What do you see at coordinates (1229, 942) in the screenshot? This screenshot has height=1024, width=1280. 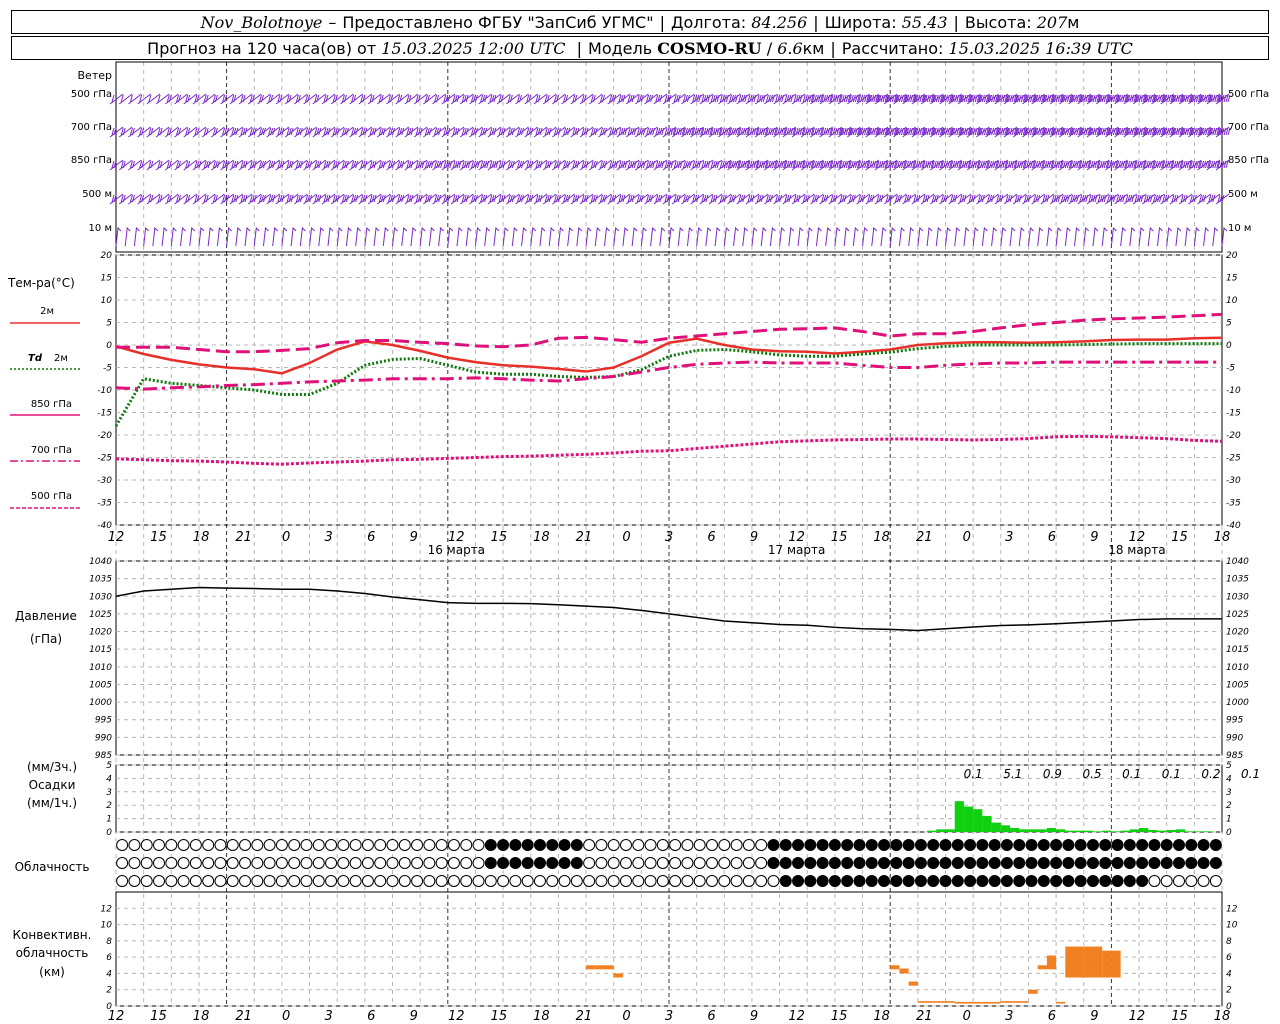 I see `y-tick-label-right: 8` at bounding box center [1229, 942].